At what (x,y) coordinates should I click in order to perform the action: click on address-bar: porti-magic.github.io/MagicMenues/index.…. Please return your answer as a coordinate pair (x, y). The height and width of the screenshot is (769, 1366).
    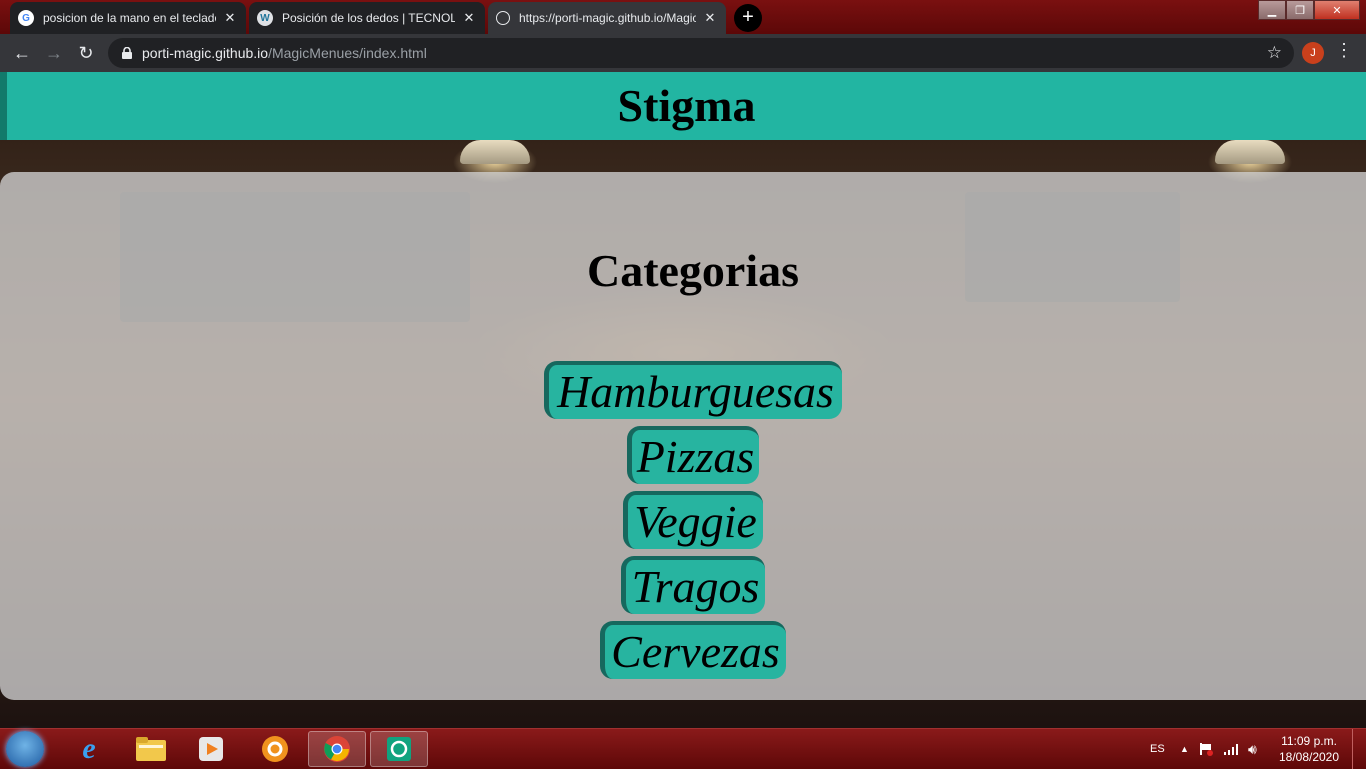
    Looking at the image, I should click on (701, 53).